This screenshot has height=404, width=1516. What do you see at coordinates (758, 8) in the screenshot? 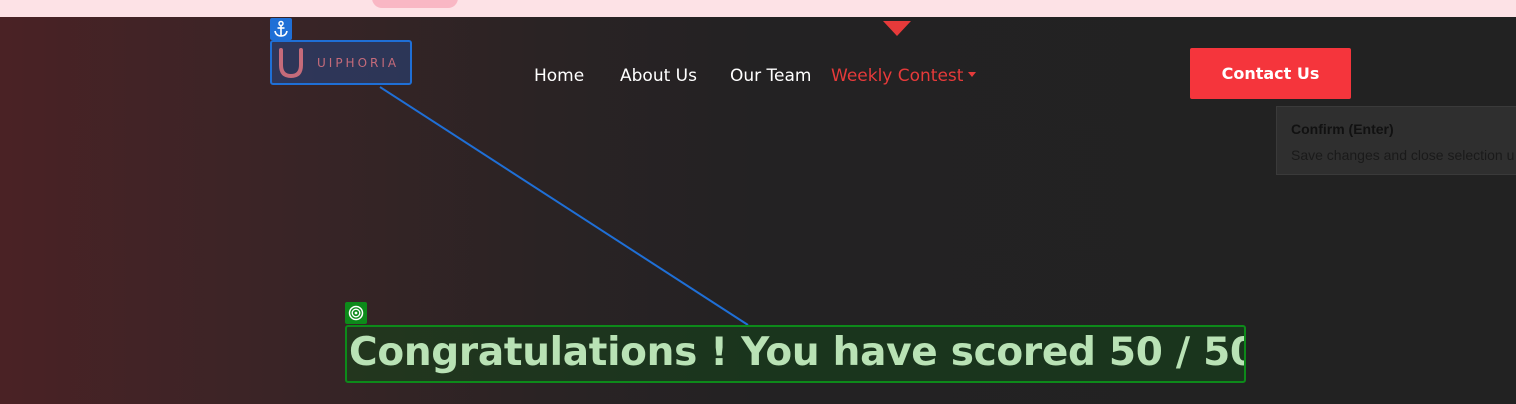
I see `top-browser-bar` at bounding box center [758, 8].